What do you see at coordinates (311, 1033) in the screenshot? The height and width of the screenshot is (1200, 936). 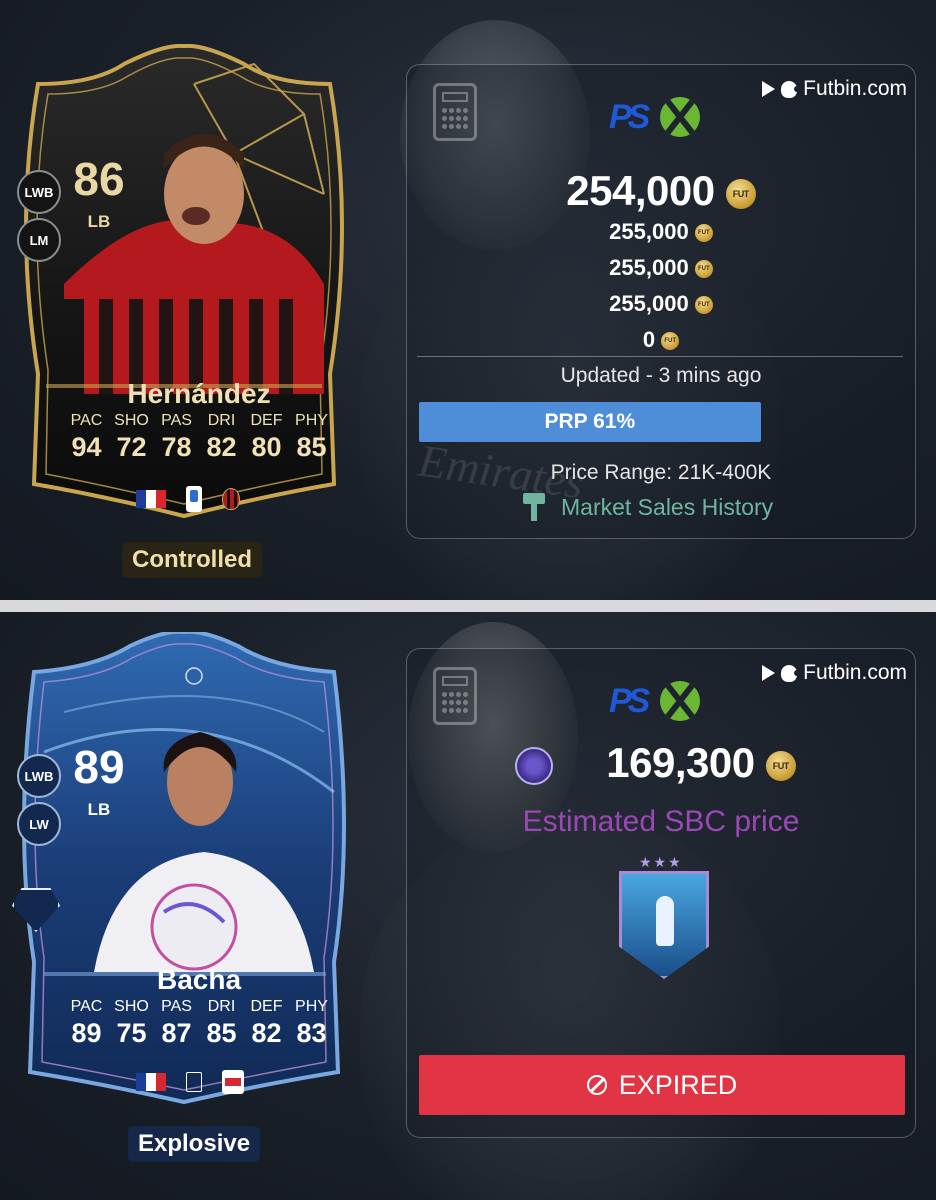 I see `stat-value-phy: 83` at bounding box center [311, 1033].